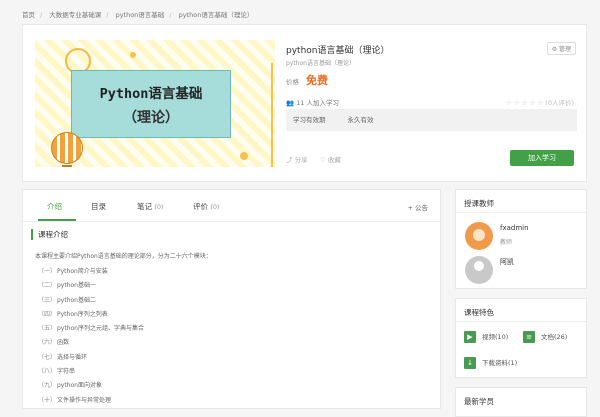 This screenshot has height=417, width=600. Describe the element at coordinates (98, 206) in the screenshot. I see `tab-catalog: 目录` at that location.